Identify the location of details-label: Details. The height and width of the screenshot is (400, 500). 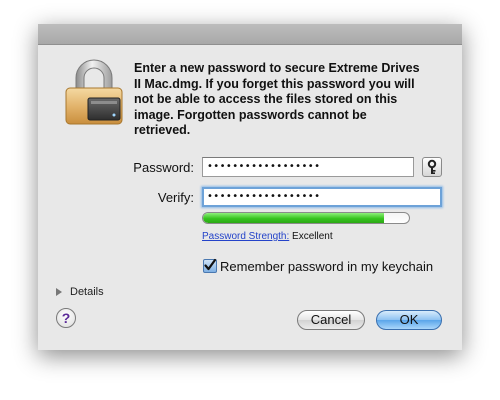
(87, 292).